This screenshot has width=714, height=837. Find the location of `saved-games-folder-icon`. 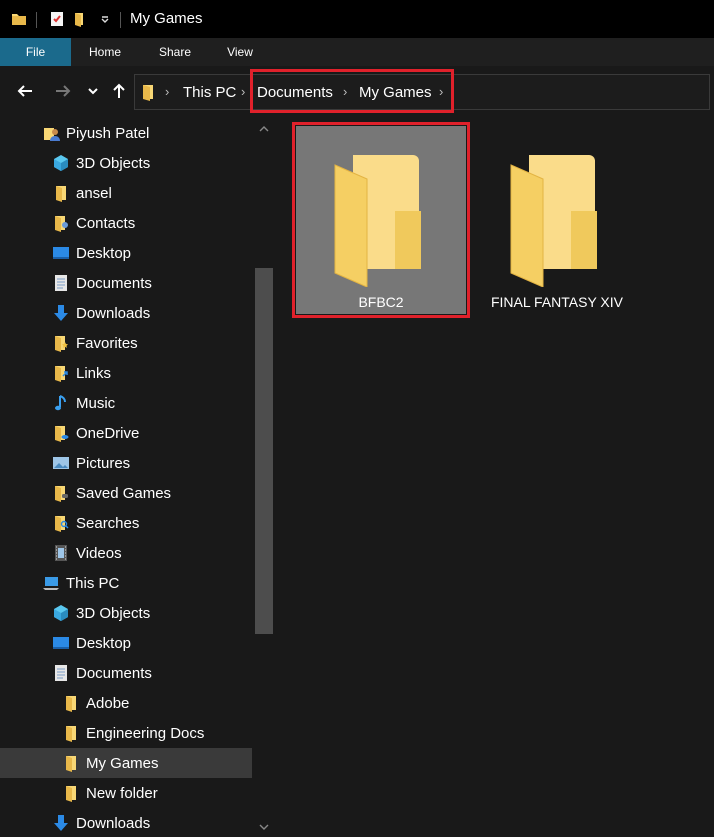

saved-games-folder-icon is located at coordinates (61, 493).